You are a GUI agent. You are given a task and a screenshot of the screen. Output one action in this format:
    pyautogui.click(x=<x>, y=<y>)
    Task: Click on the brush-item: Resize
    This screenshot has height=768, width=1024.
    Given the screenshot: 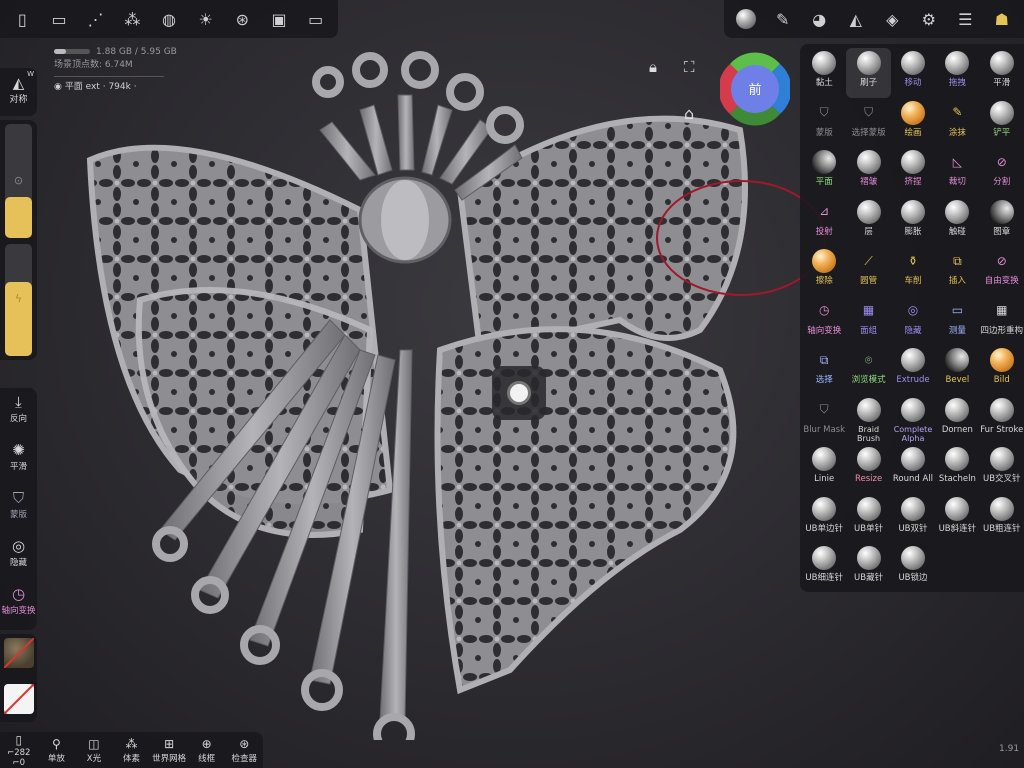 What is the action you would take?
    pyautogui.click(x=868, y=469)
    